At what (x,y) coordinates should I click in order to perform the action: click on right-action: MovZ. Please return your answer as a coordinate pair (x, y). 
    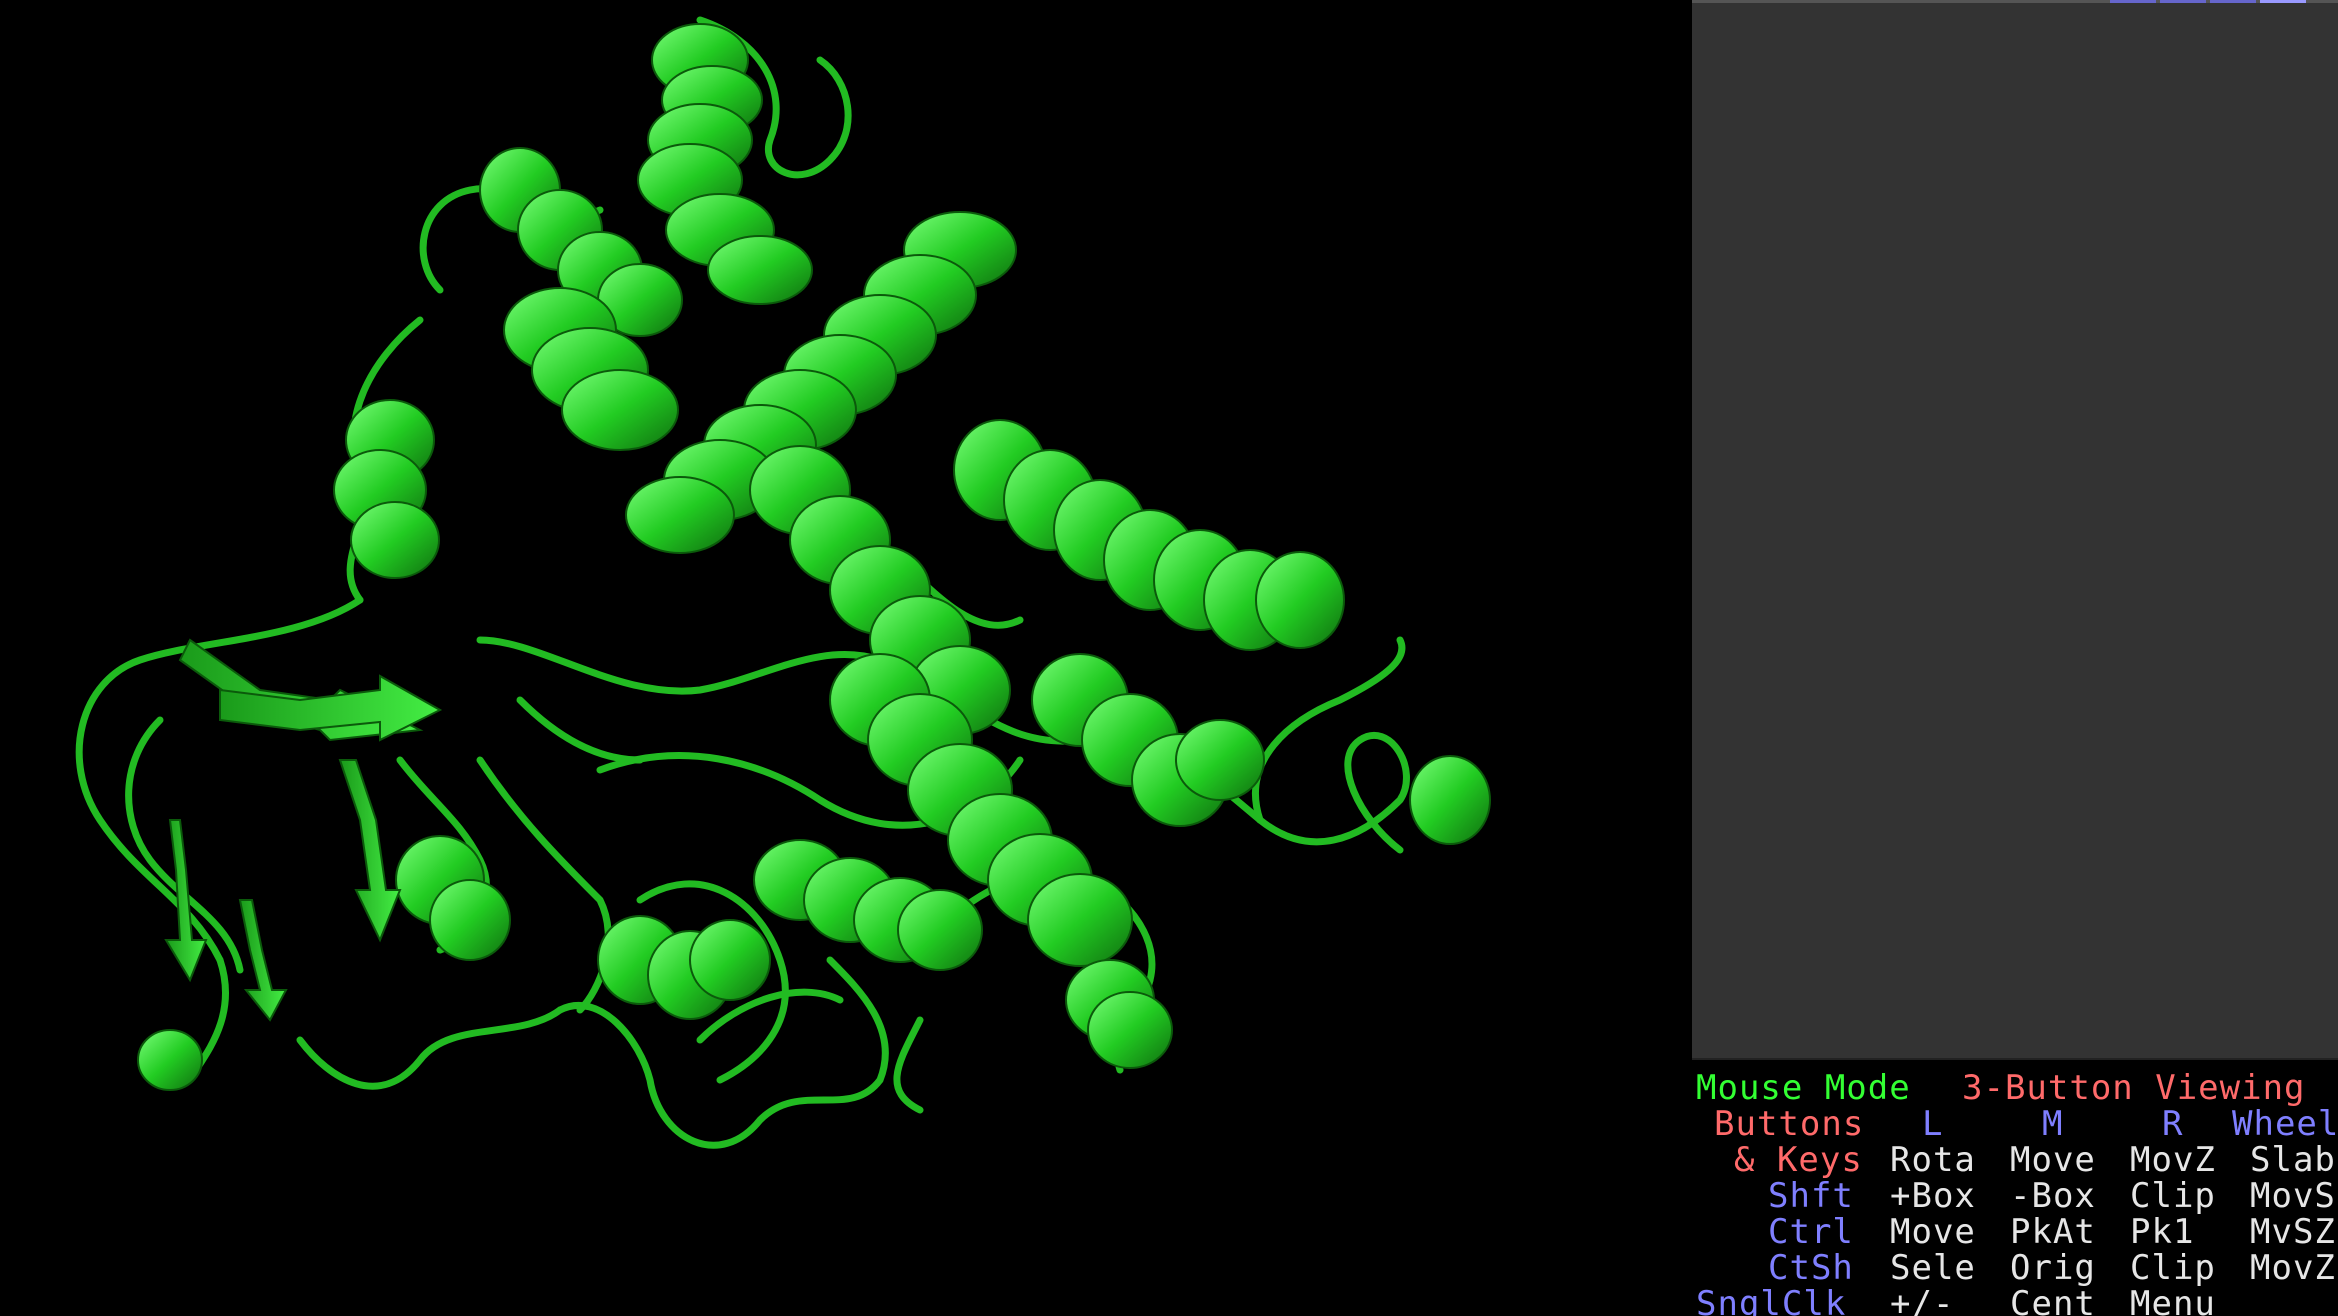
    Looking at the image, I should click on (2173, 1160).